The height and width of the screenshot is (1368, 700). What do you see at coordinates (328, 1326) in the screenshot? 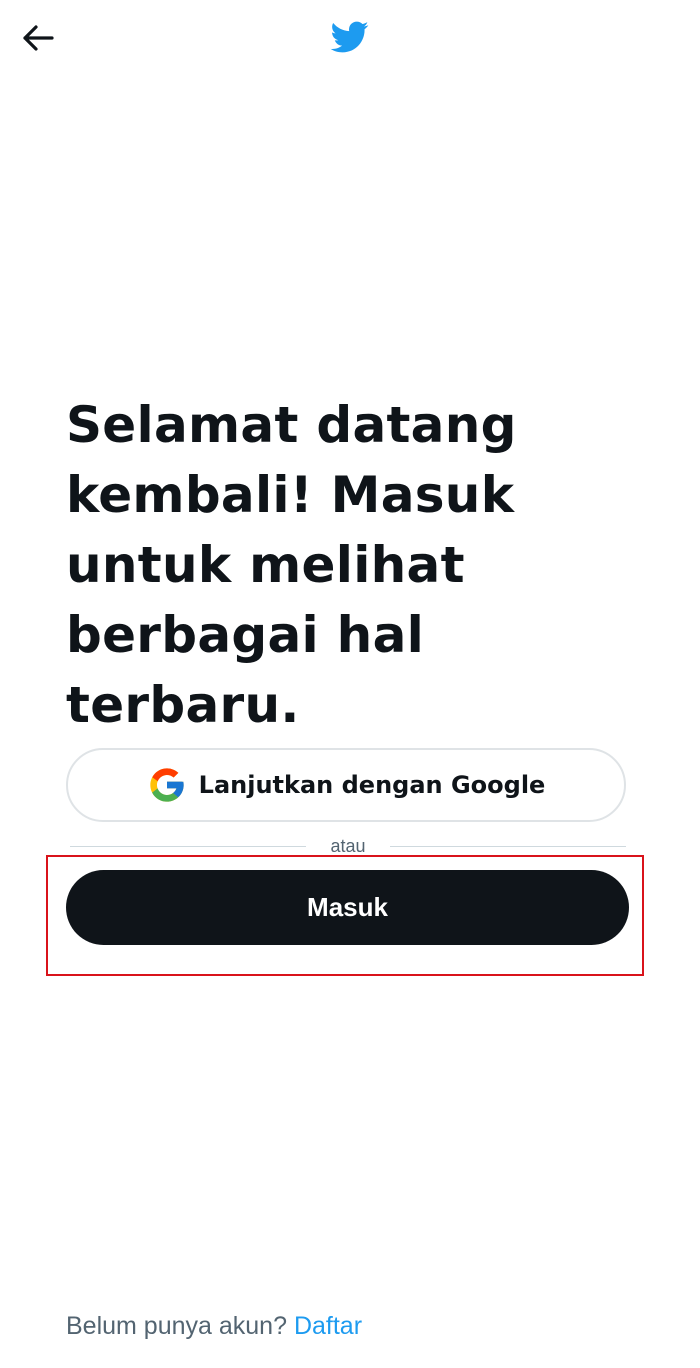
I see `signup-link: Daftar` at bounding box center [328, 1326].